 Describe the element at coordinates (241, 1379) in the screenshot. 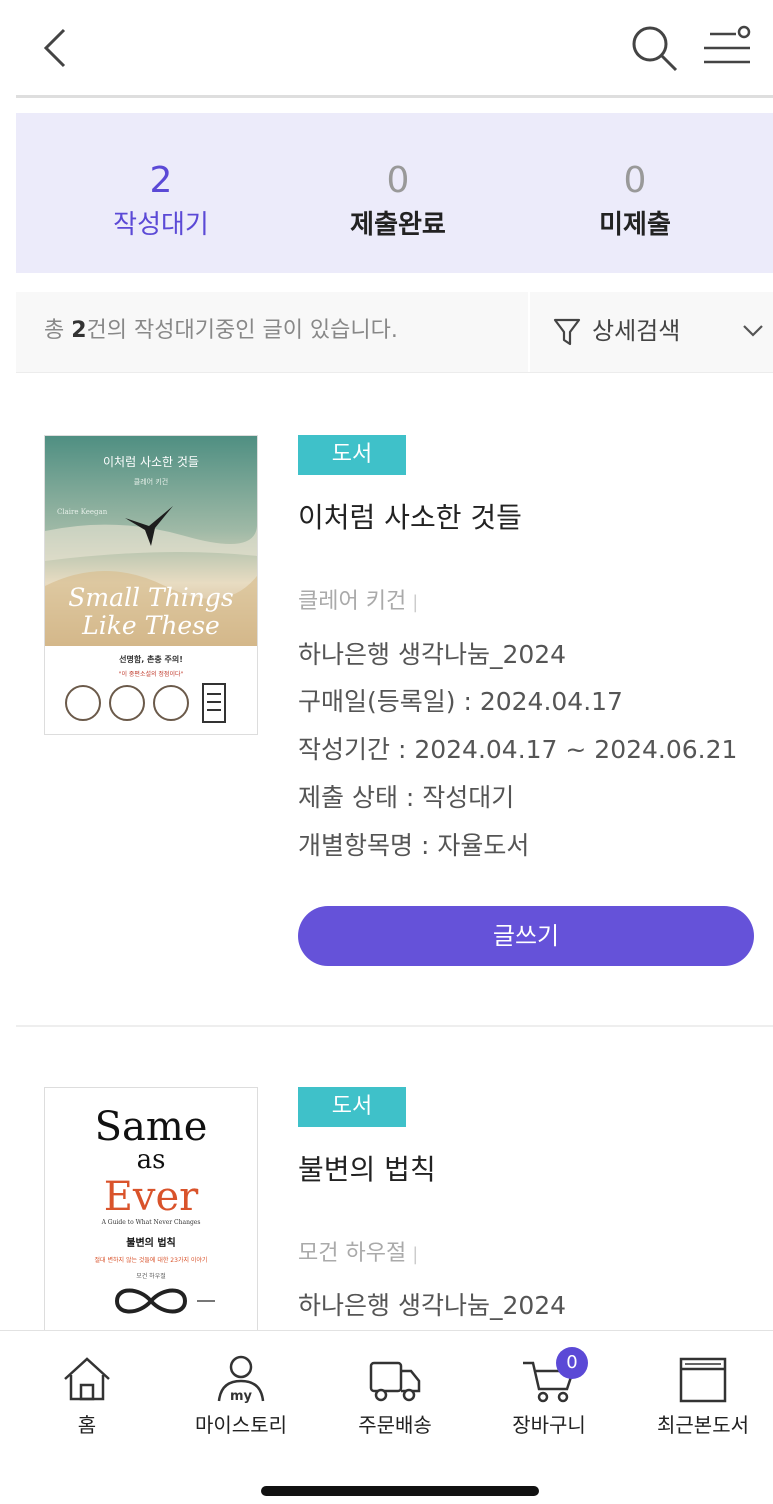

I see `my-story-icon: my` at that location.